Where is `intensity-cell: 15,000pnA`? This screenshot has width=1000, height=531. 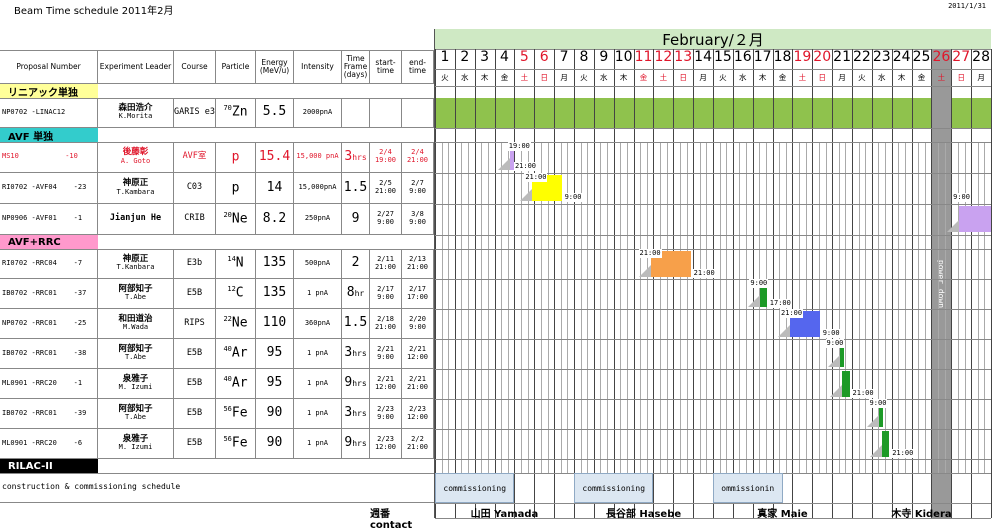 intensity-cell: 15,000pnA is located at coordinates (318, 188).